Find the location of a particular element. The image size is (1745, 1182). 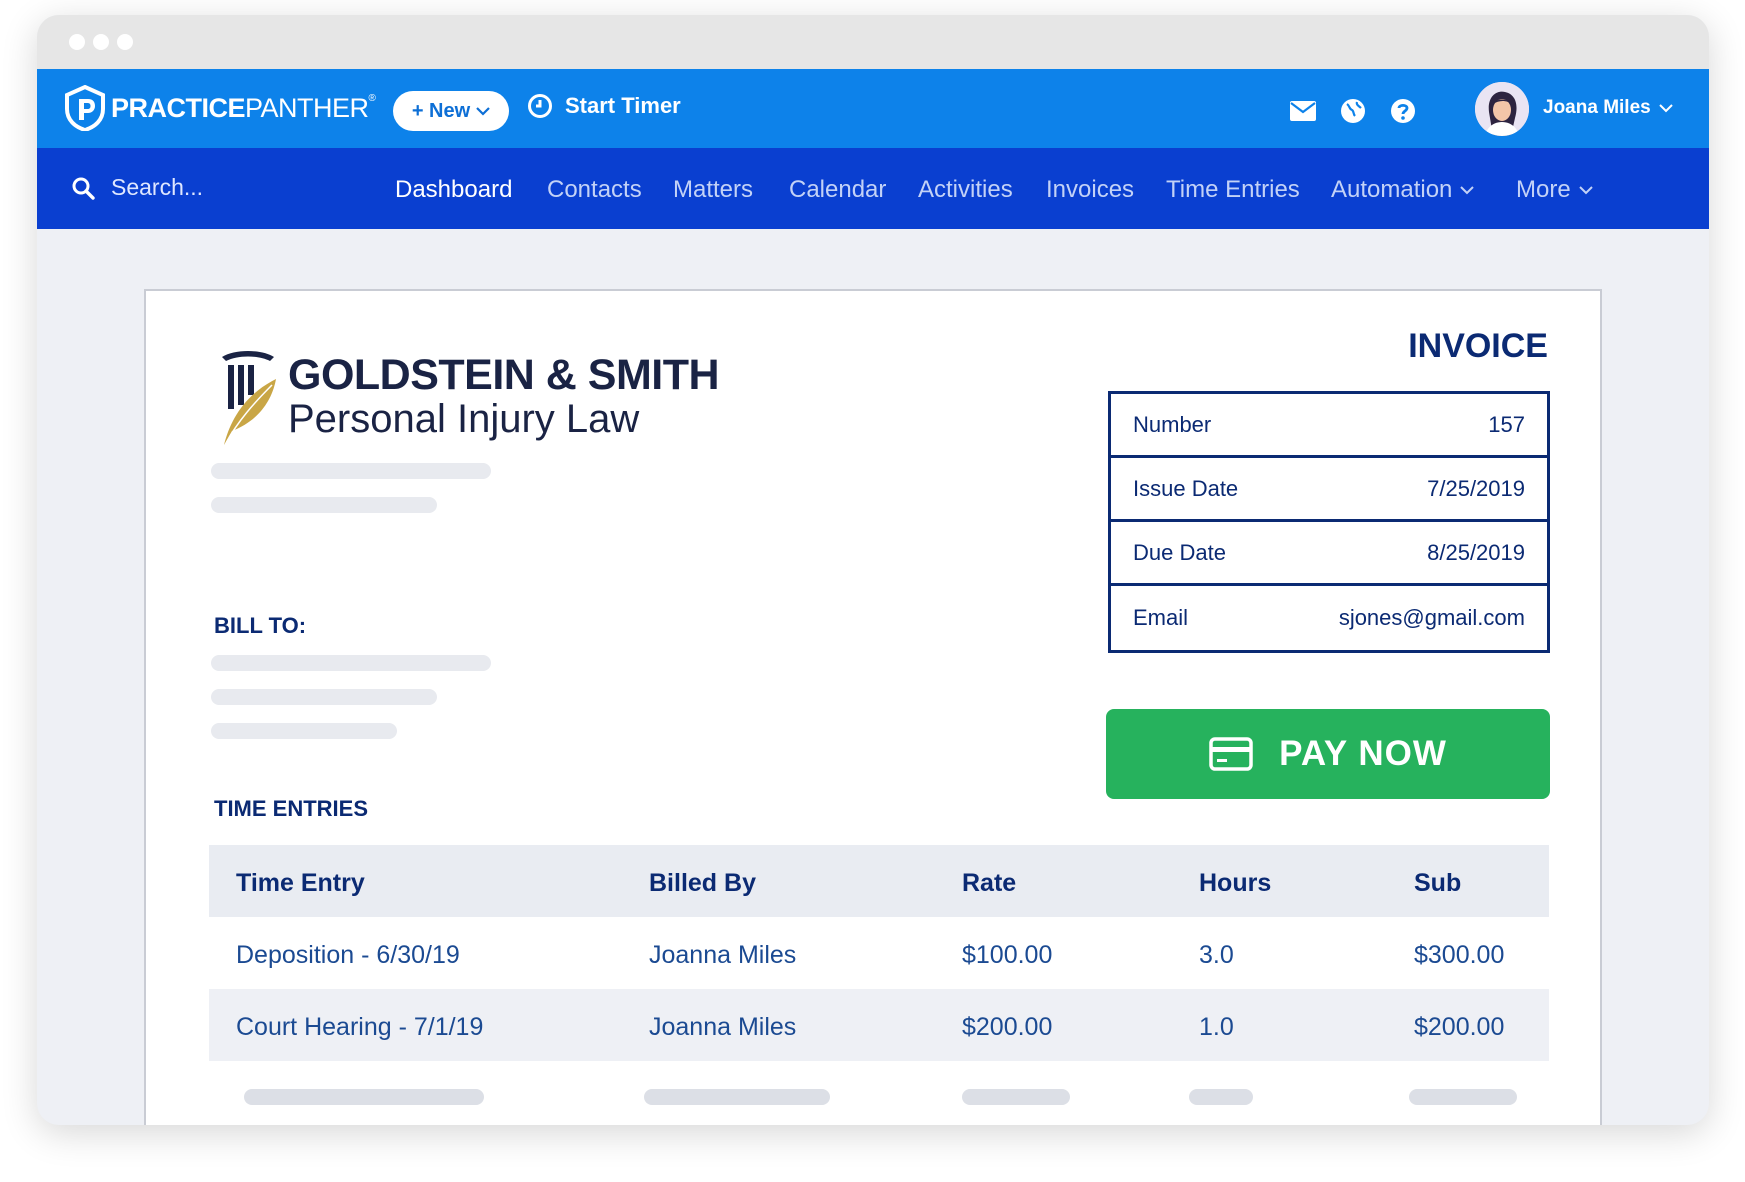

globe-button is located at coordinates (1353, 111).